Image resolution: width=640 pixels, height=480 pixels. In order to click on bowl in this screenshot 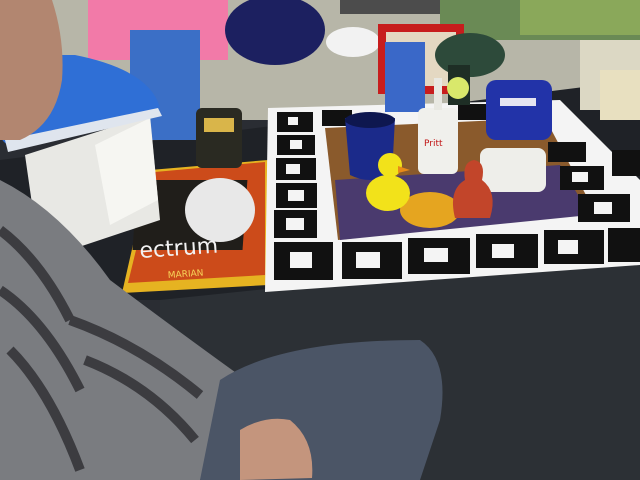, I will do `click(353, 42)`.